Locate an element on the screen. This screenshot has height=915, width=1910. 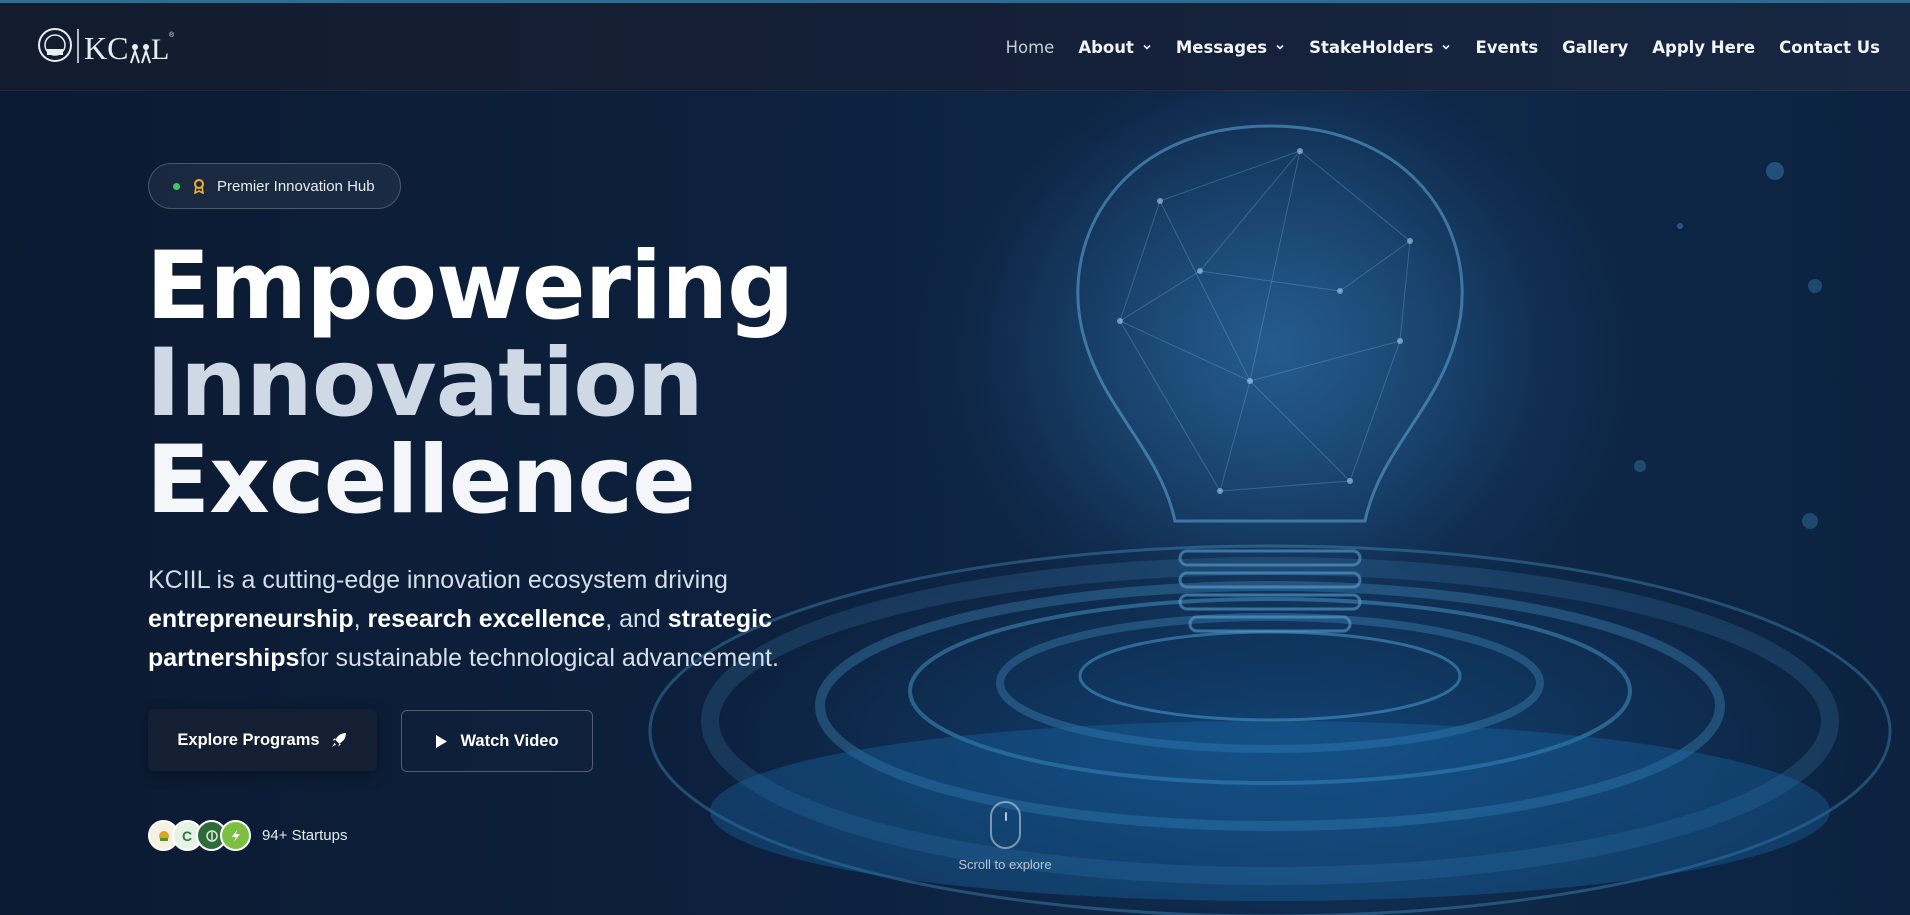
startups-summary: C 94+ Startups is located at coordinates (247, 835).